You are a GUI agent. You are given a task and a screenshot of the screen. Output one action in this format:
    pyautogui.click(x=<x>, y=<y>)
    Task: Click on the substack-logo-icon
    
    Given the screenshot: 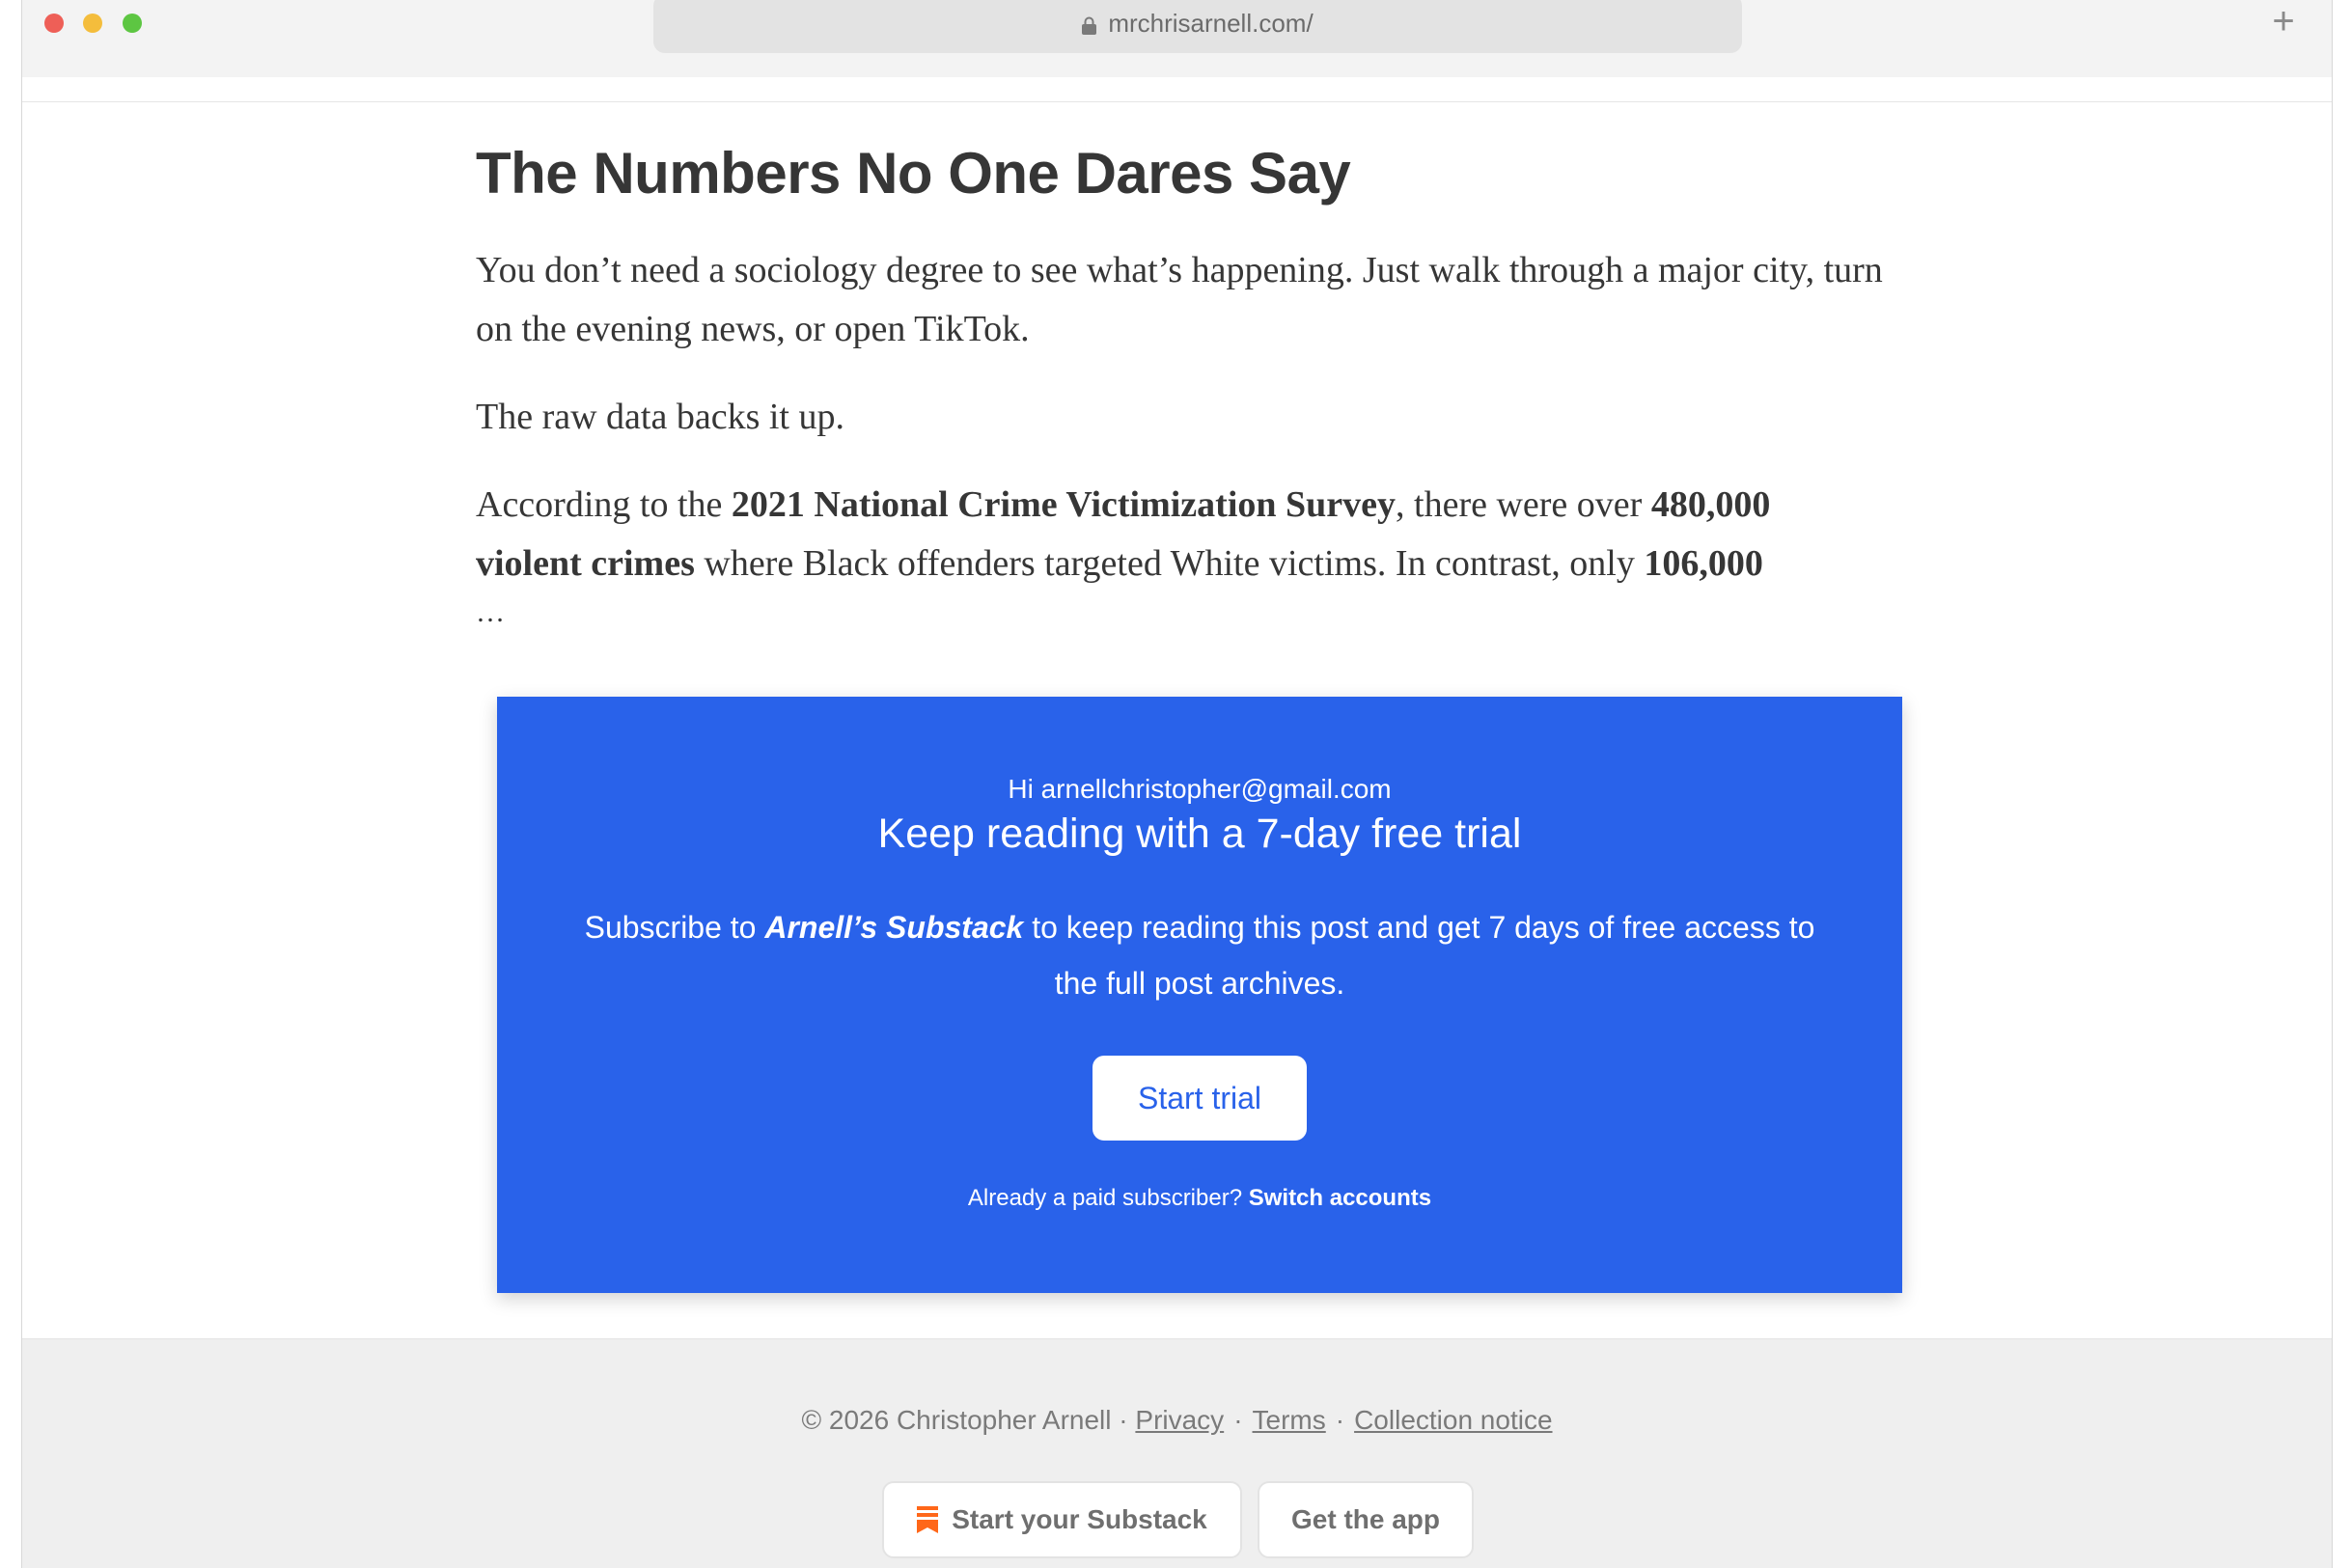 What is the action you would take?
    pyautogui.click(x=928, y=1519)
    